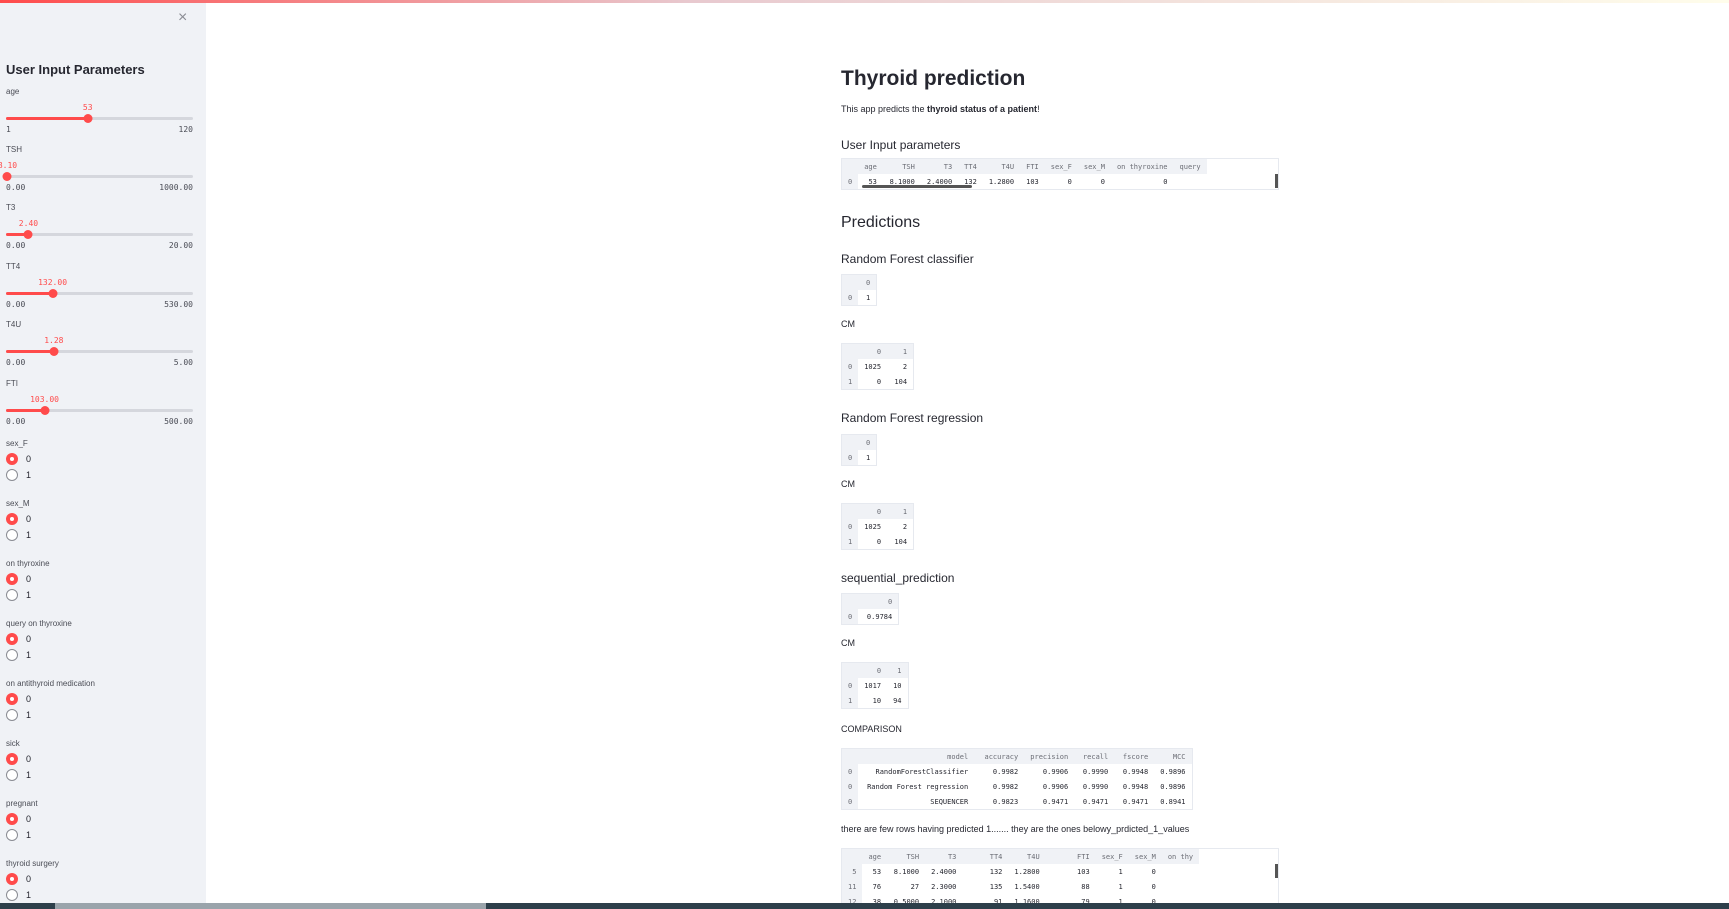 The width and height of the screenshot is (1729, 909). I want to click on sequential-confusion-matrix: 0 1 0 1017 10 1 10 94, so click(875, 685).